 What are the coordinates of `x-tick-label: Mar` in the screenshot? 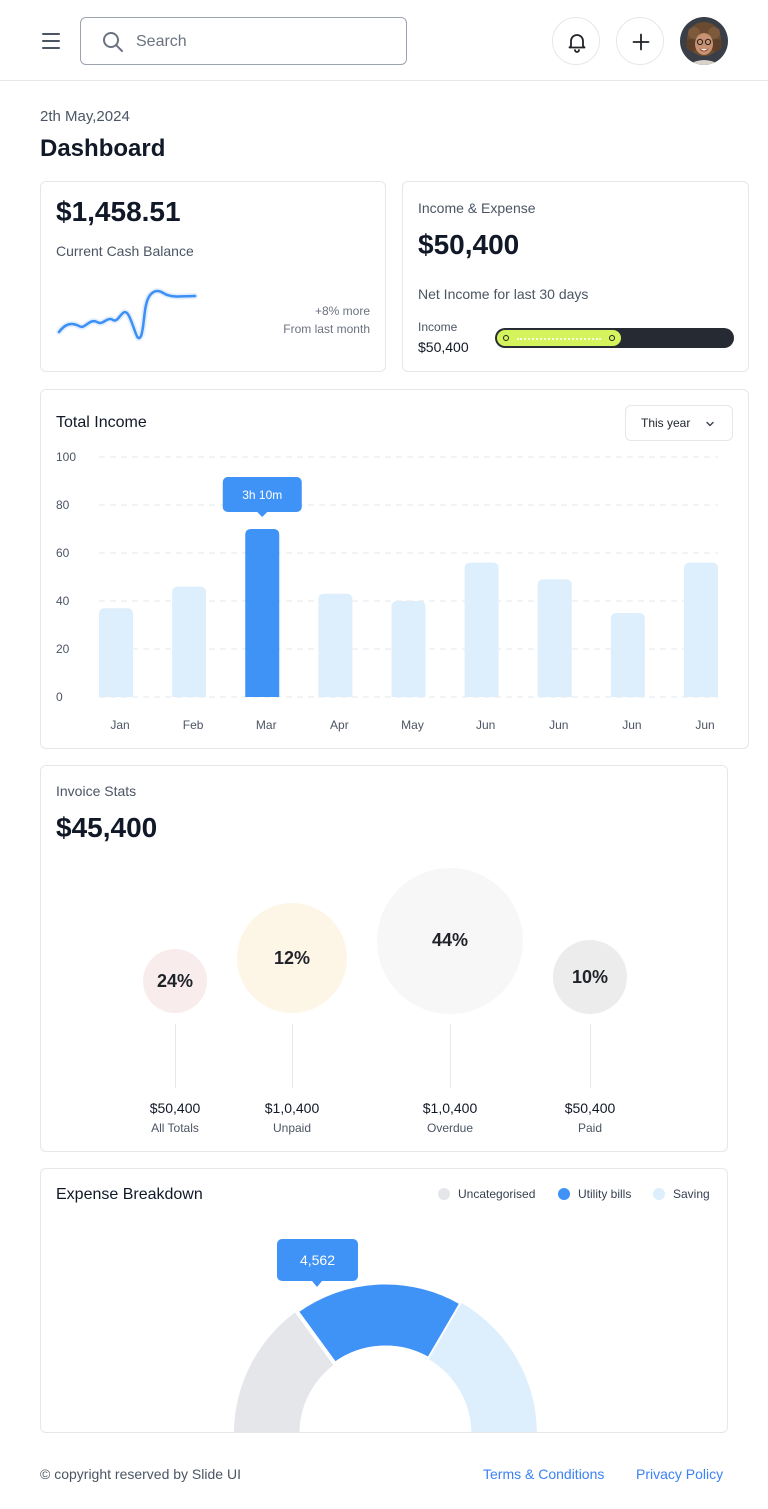 It's located at (266, 725).